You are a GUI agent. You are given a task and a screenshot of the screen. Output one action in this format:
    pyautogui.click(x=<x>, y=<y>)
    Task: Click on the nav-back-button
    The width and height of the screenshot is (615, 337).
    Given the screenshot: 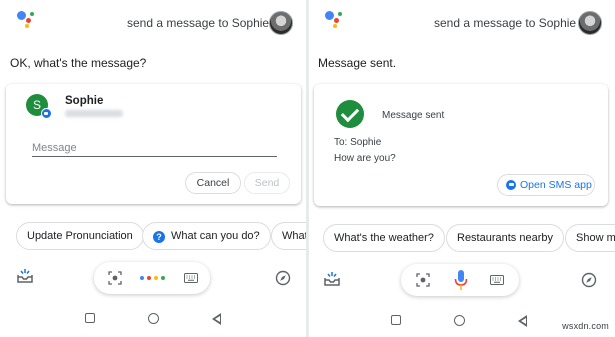 What is the action you would take?
    pyautogui.click(x=522, y=321)
    